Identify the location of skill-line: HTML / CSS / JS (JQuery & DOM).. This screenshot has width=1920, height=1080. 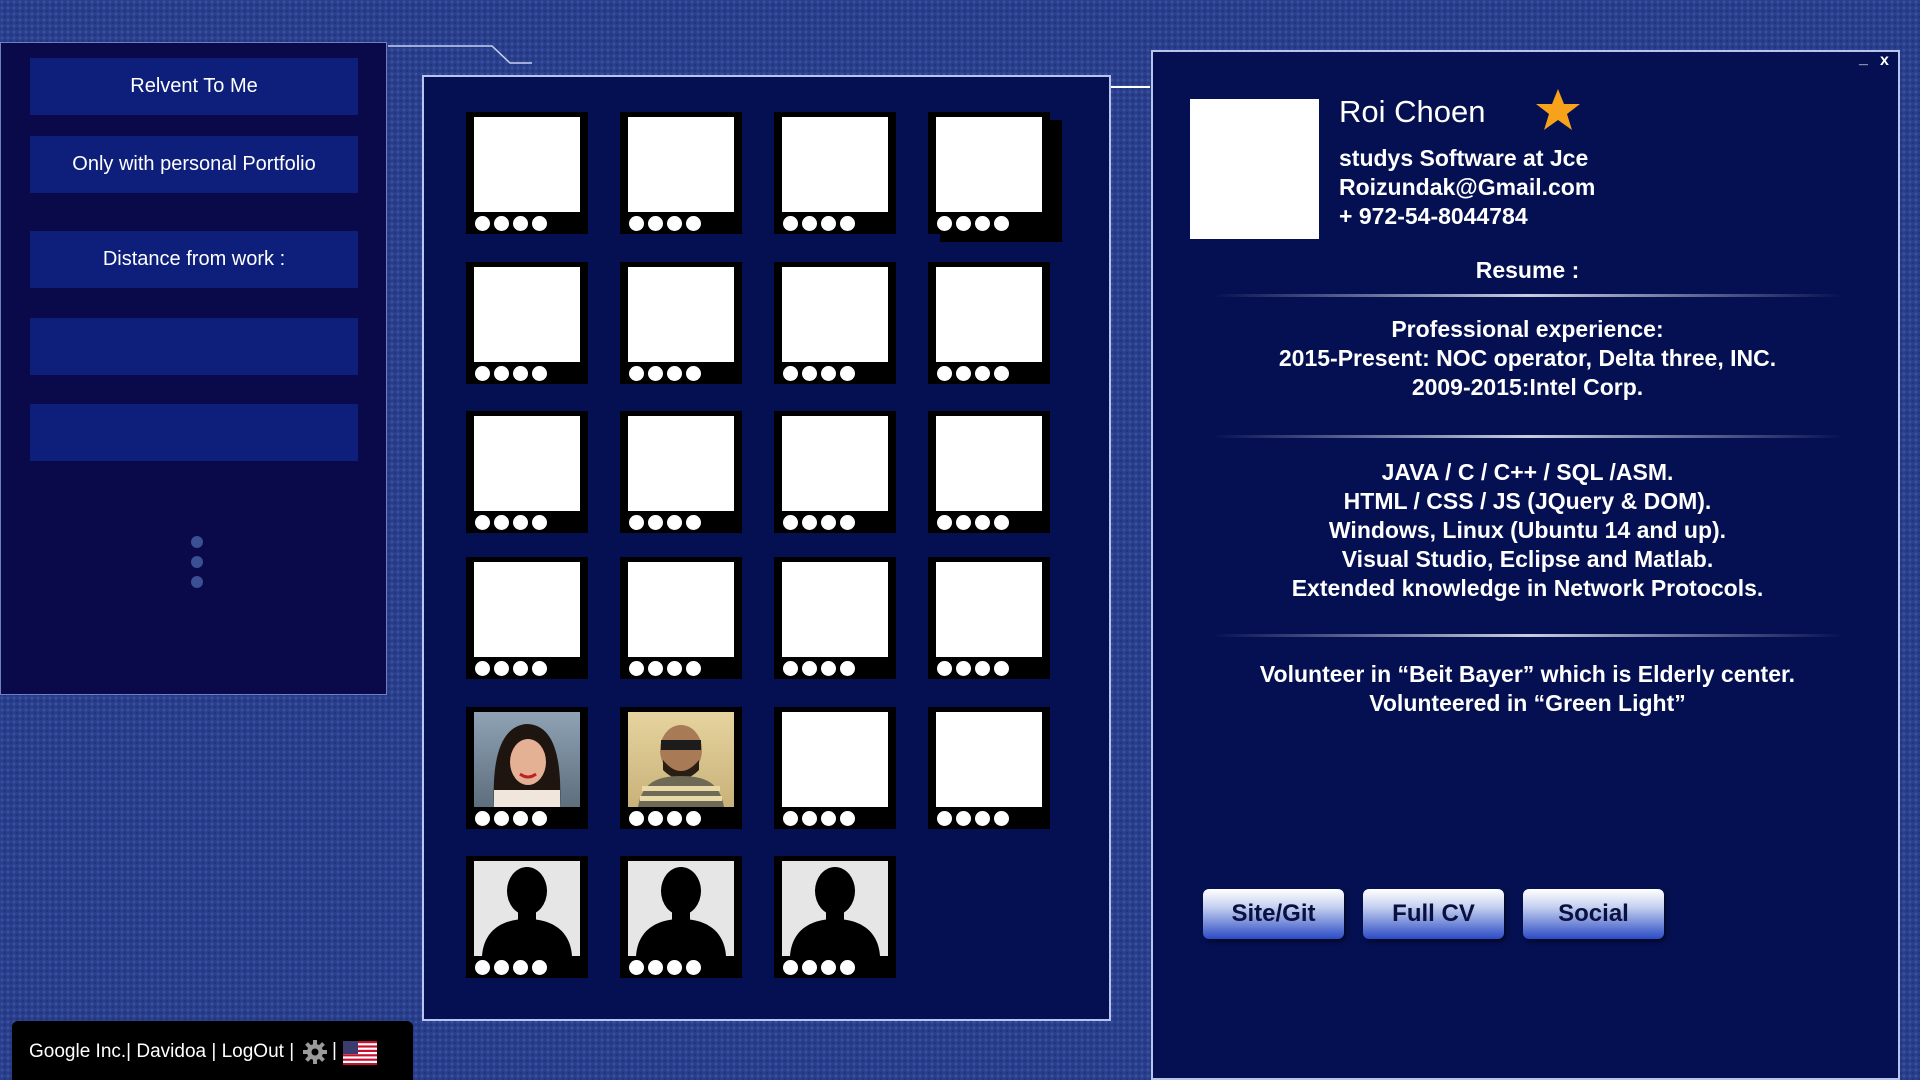
(1527, 501).